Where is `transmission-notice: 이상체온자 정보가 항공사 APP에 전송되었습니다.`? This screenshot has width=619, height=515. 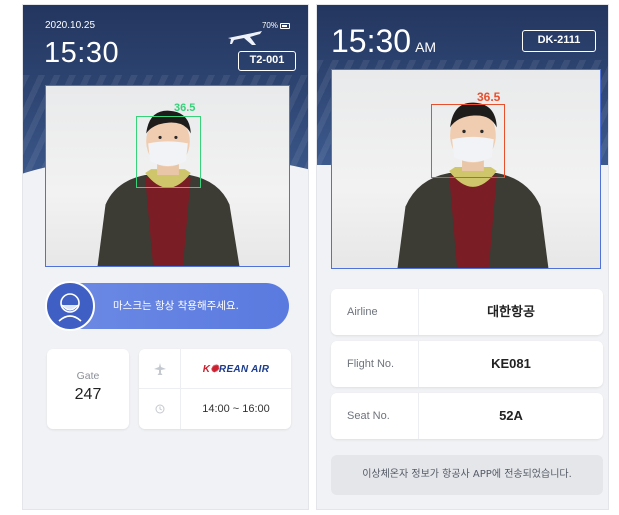
transmission-notice: 이상체온자 정보가 항공사 APP에 전송되었습니다. is located at coordinates (467, 475).